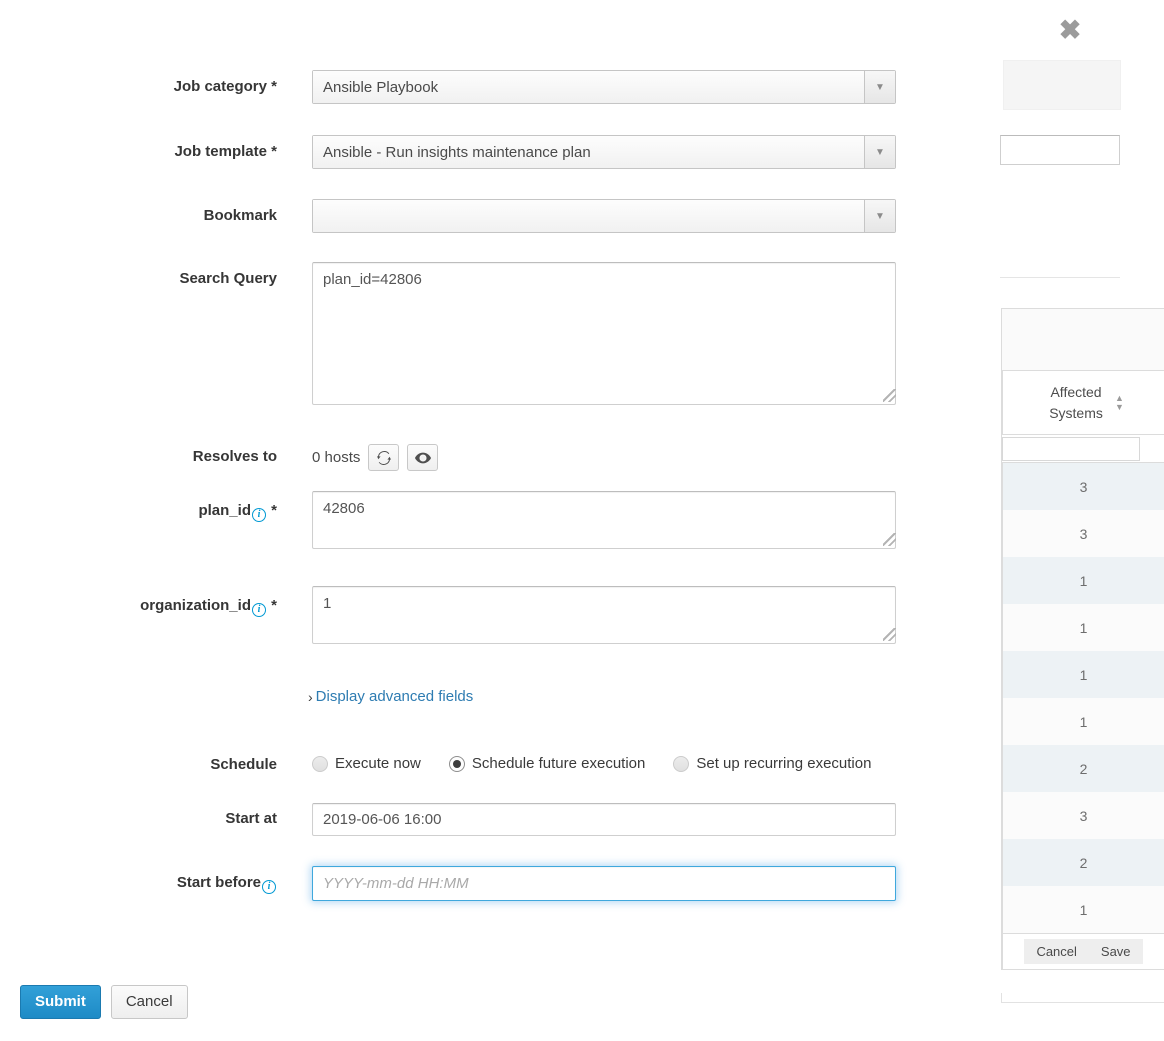 The image size is (1164, 1041). I want to click on field-row-organization-id: organization_id i * 1, so click(500, 615).